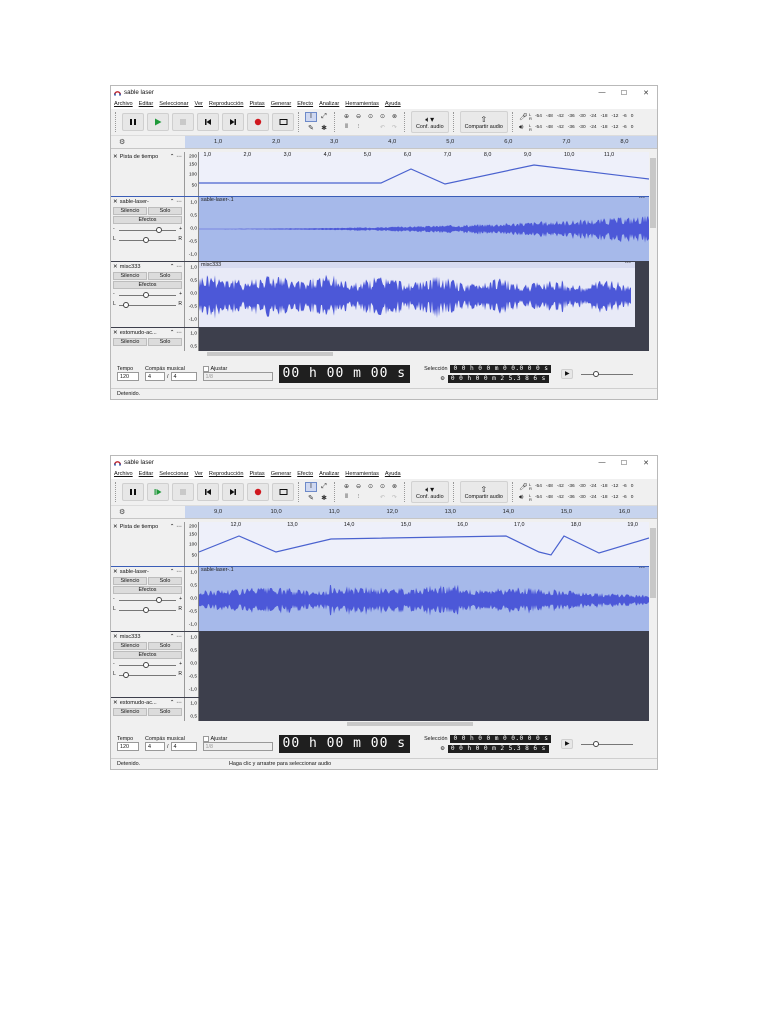 Image resolution: width=768 pixels, height=1024 pixels. I want to click on time-display: 00 h 00 m 00 s, so click(344, 743).